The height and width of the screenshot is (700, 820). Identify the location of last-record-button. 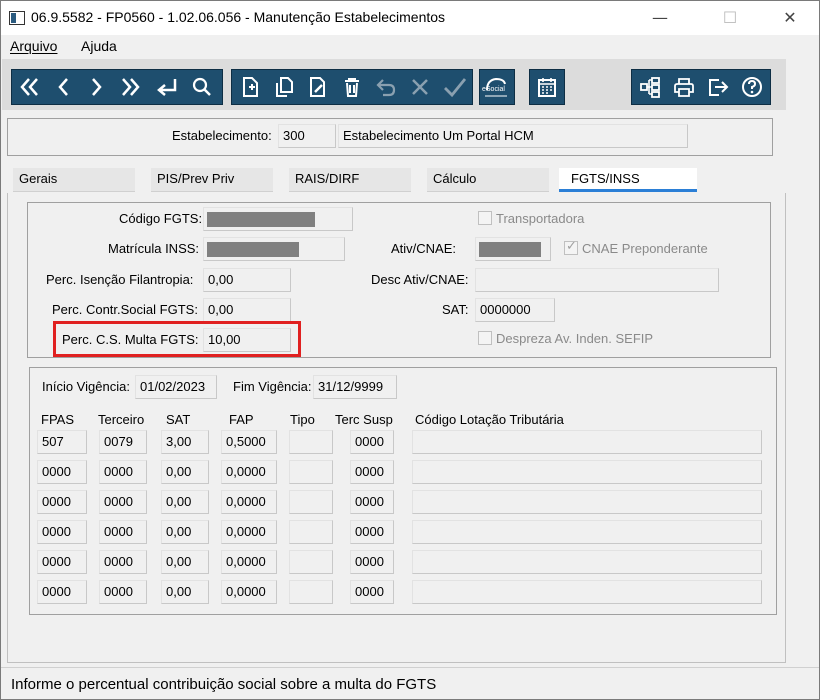
(130, 87).